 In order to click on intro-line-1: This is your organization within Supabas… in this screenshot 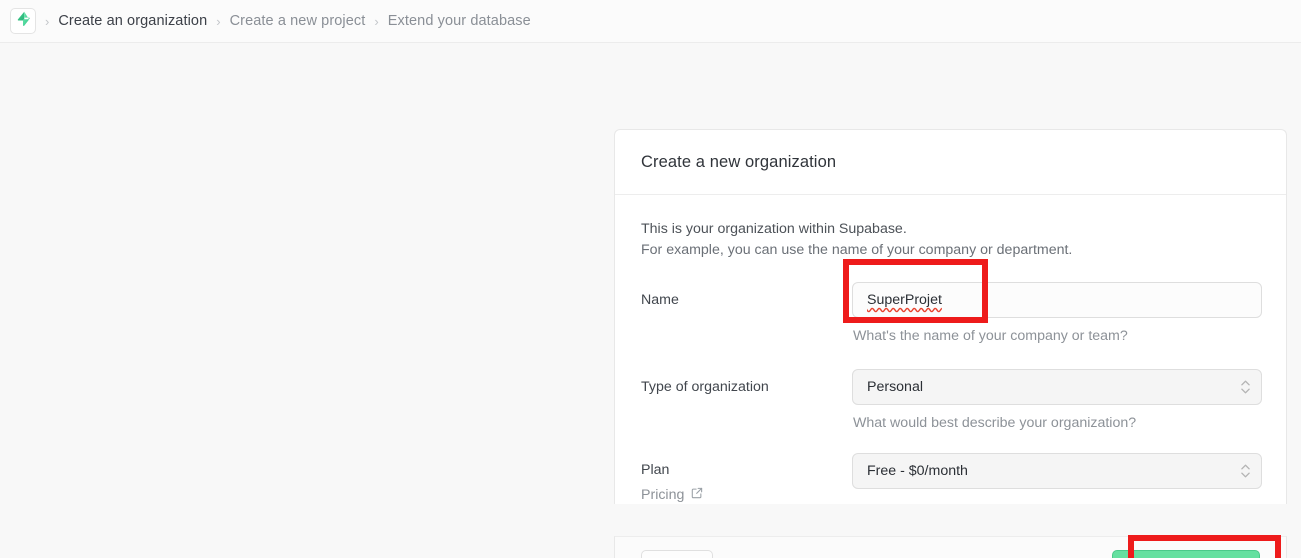, I will do `click(774, 229)`.